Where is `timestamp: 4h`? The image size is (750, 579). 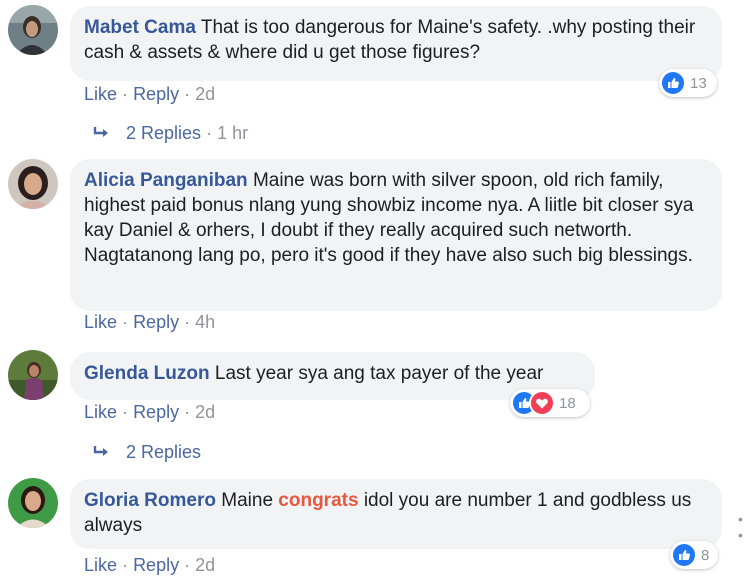
timestamp: 4h is located at coordinates (205, 322).